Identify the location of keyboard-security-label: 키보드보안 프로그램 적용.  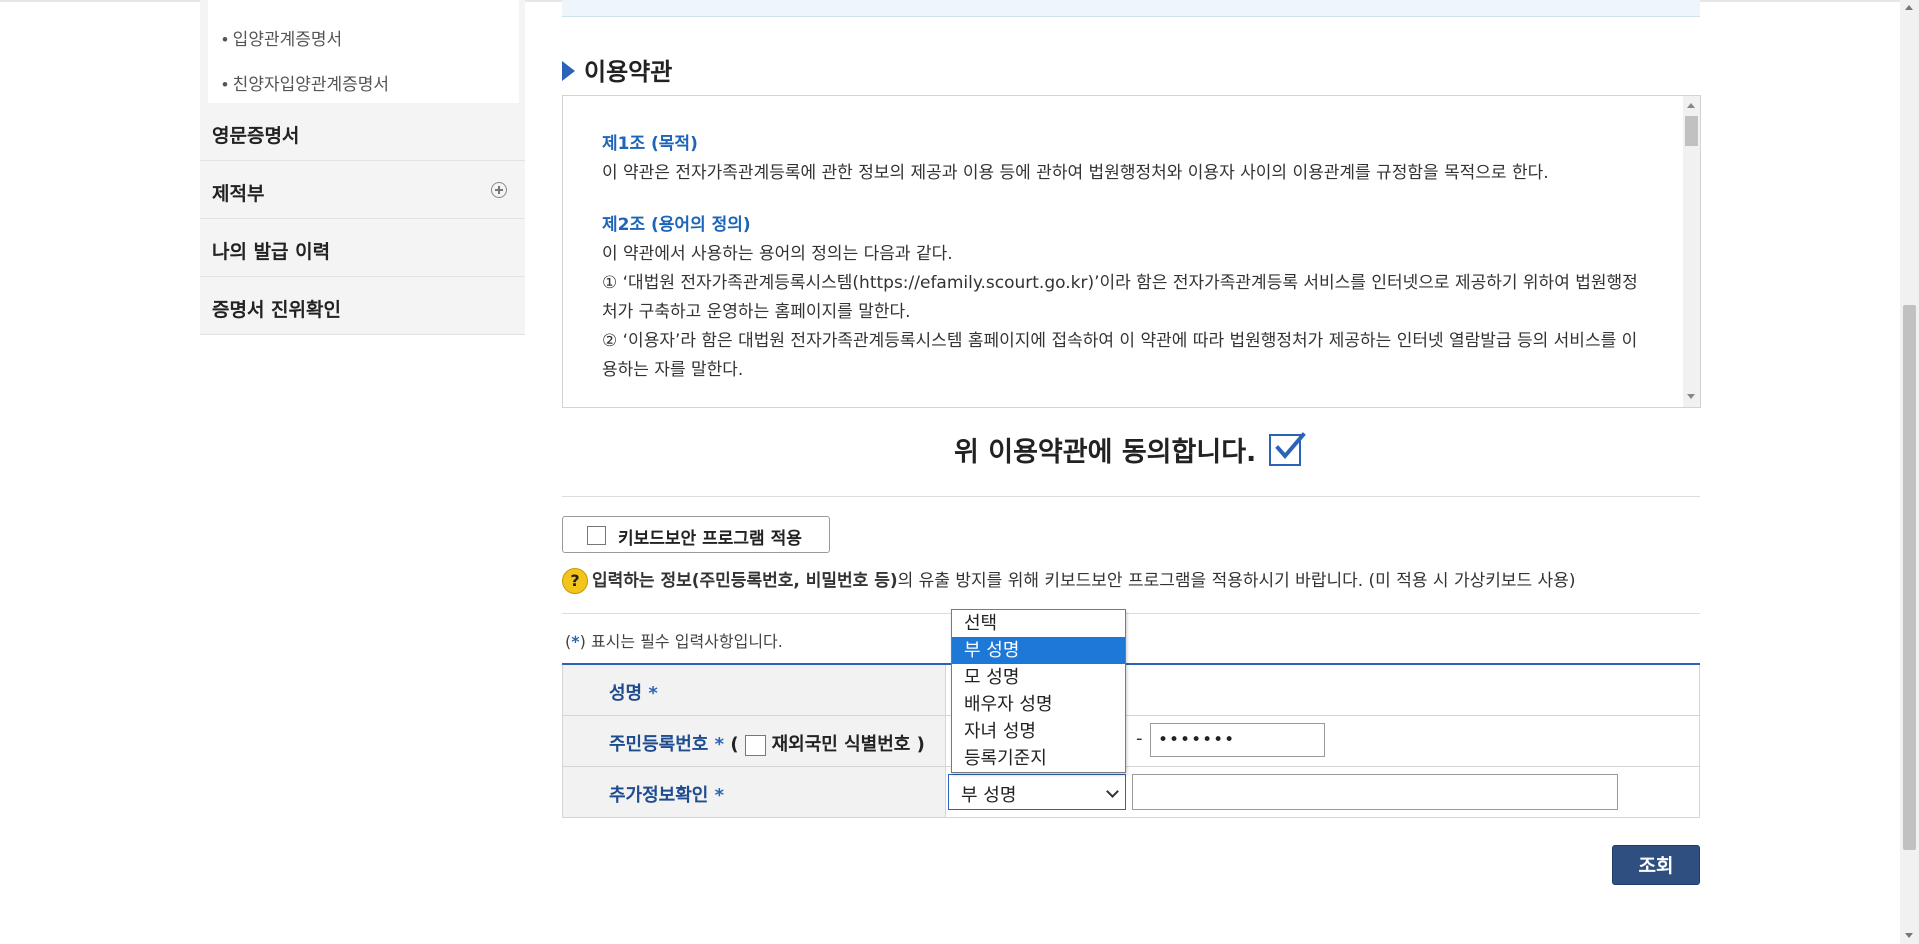
(710, 539).